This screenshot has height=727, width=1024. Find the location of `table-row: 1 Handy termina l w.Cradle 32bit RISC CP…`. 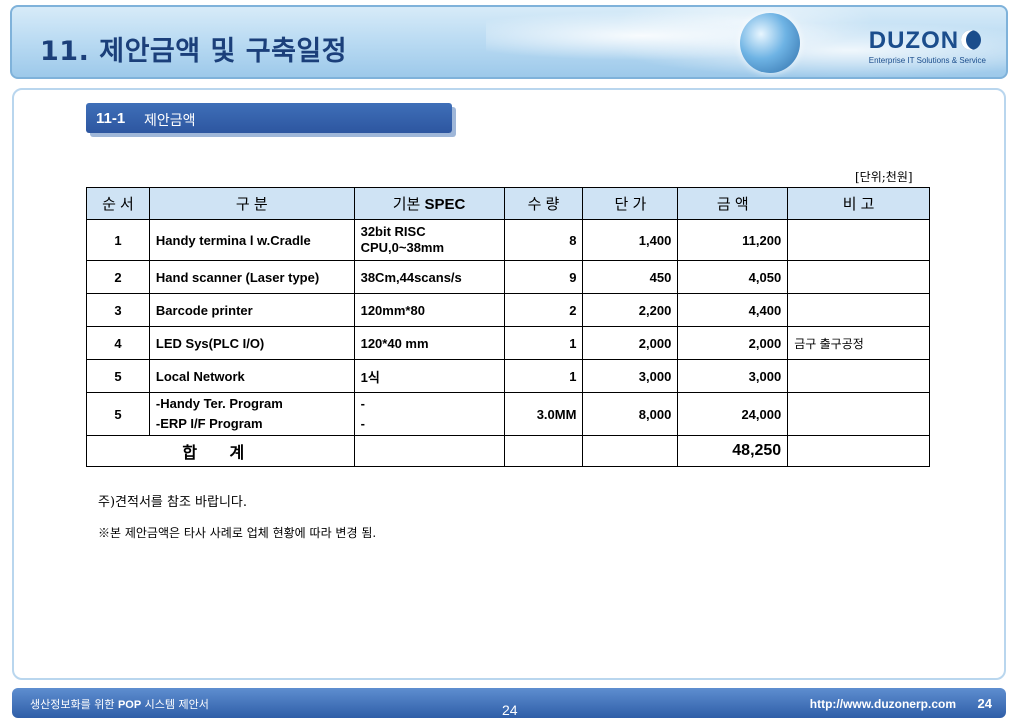

table-row: 1 Handy termina l w.Cradle 32bit RISC CP… is located at coordinates (508, 240).